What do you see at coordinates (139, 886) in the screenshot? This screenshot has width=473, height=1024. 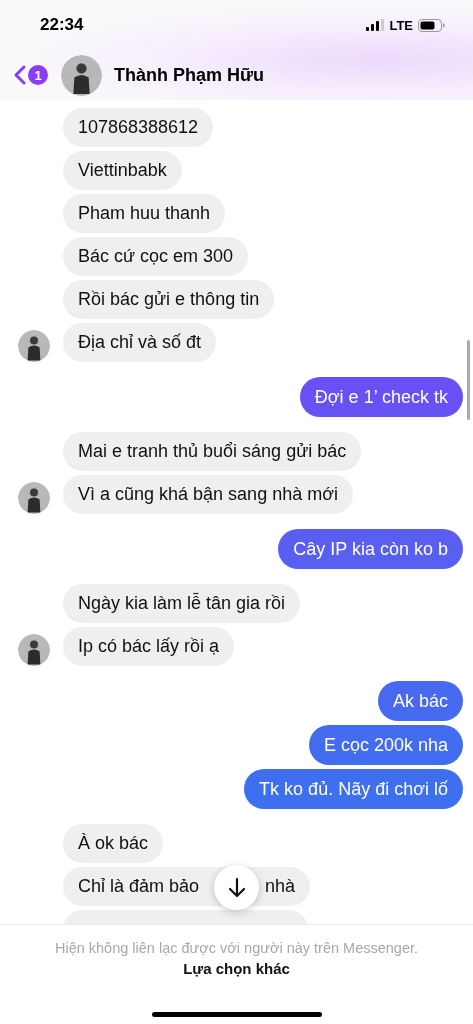 I see `message-text: Chỉ là đảm bảo` at bounding box center [139, 886].